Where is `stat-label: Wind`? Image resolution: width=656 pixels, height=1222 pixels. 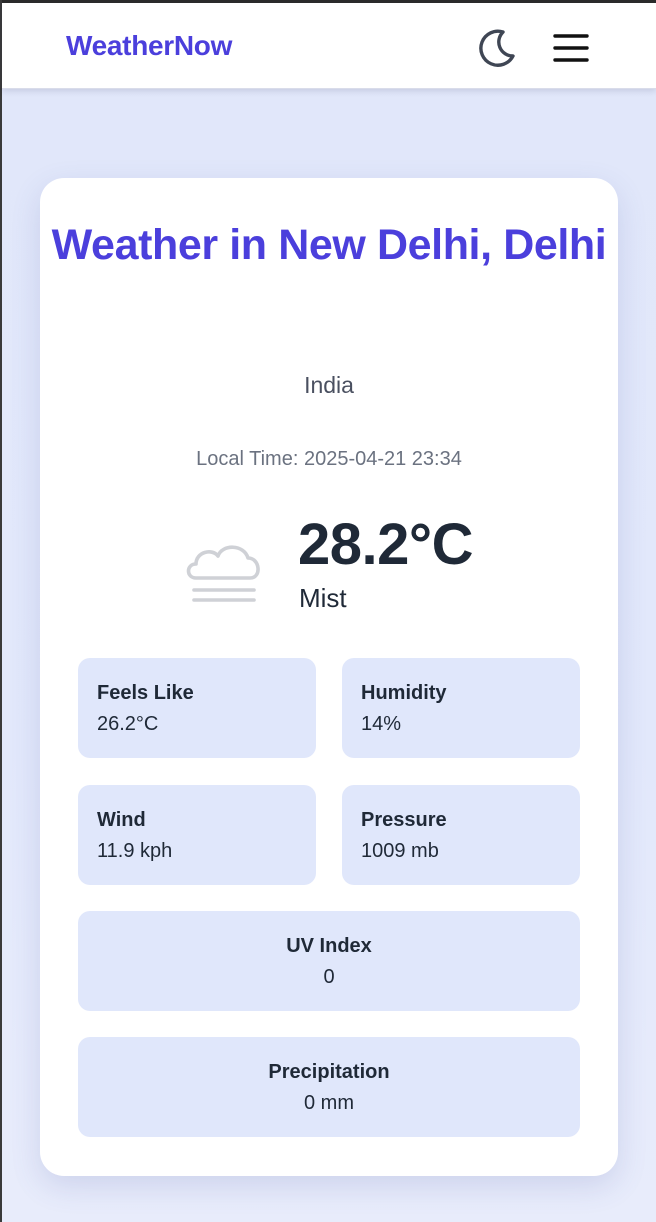
stat-label: Wind is located at coordinates (121, 820).